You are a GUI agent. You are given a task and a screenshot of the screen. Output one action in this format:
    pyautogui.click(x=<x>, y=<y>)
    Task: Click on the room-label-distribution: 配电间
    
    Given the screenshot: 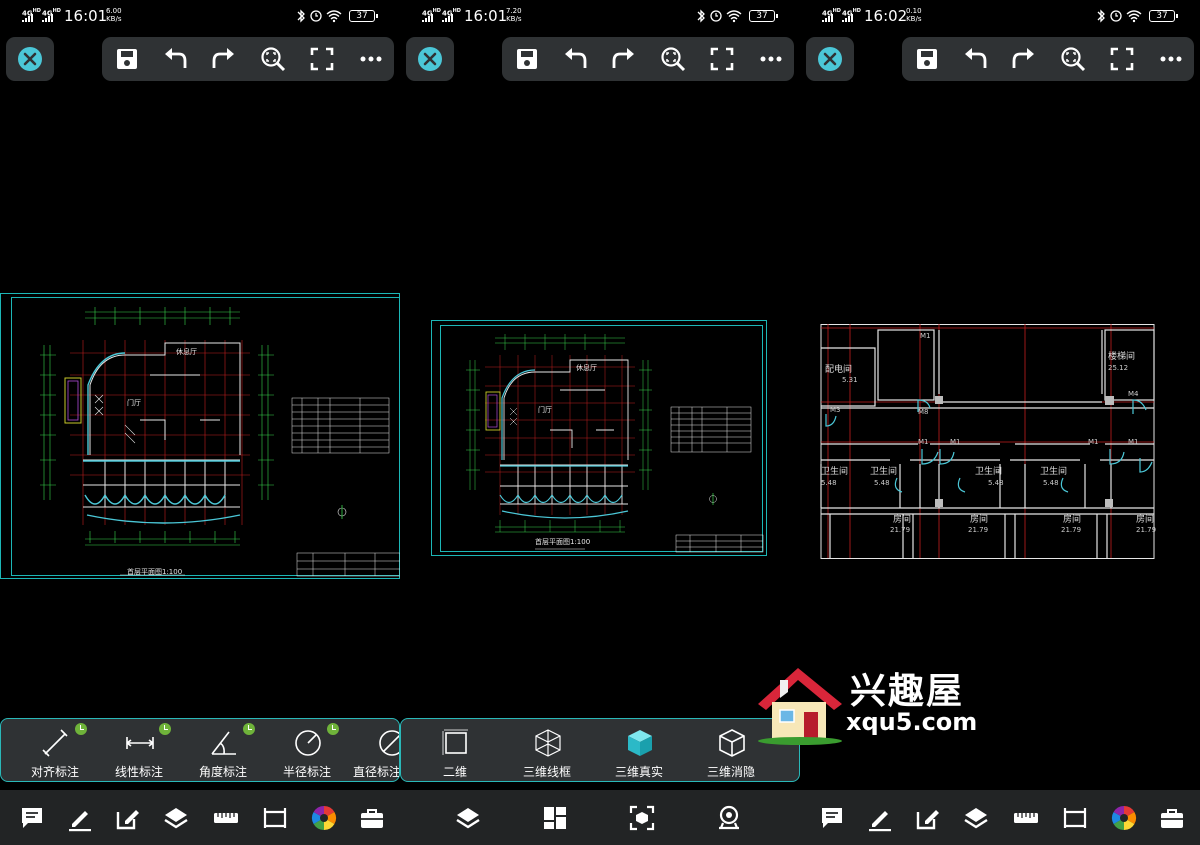 What is the action you would take?
    pyautogui.click(x=839, y=370)
    